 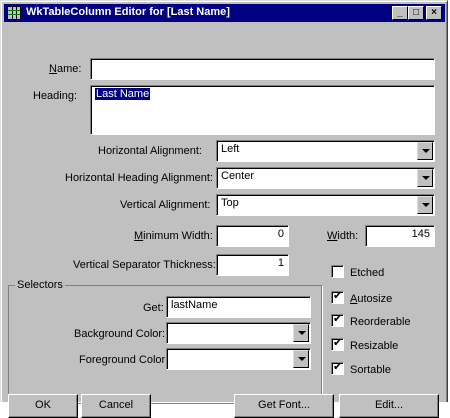 I want to click on width-label: Width:, so click(x=343, y=236).